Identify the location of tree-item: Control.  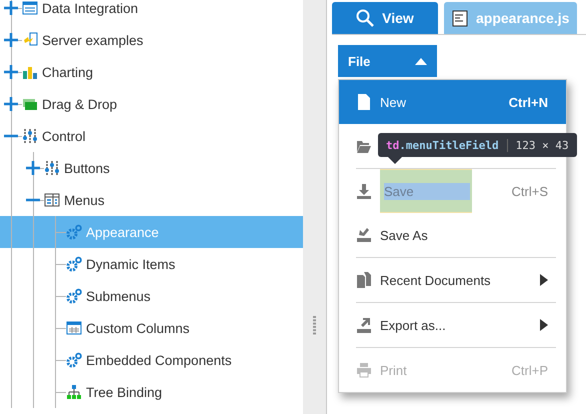
(151, 136).